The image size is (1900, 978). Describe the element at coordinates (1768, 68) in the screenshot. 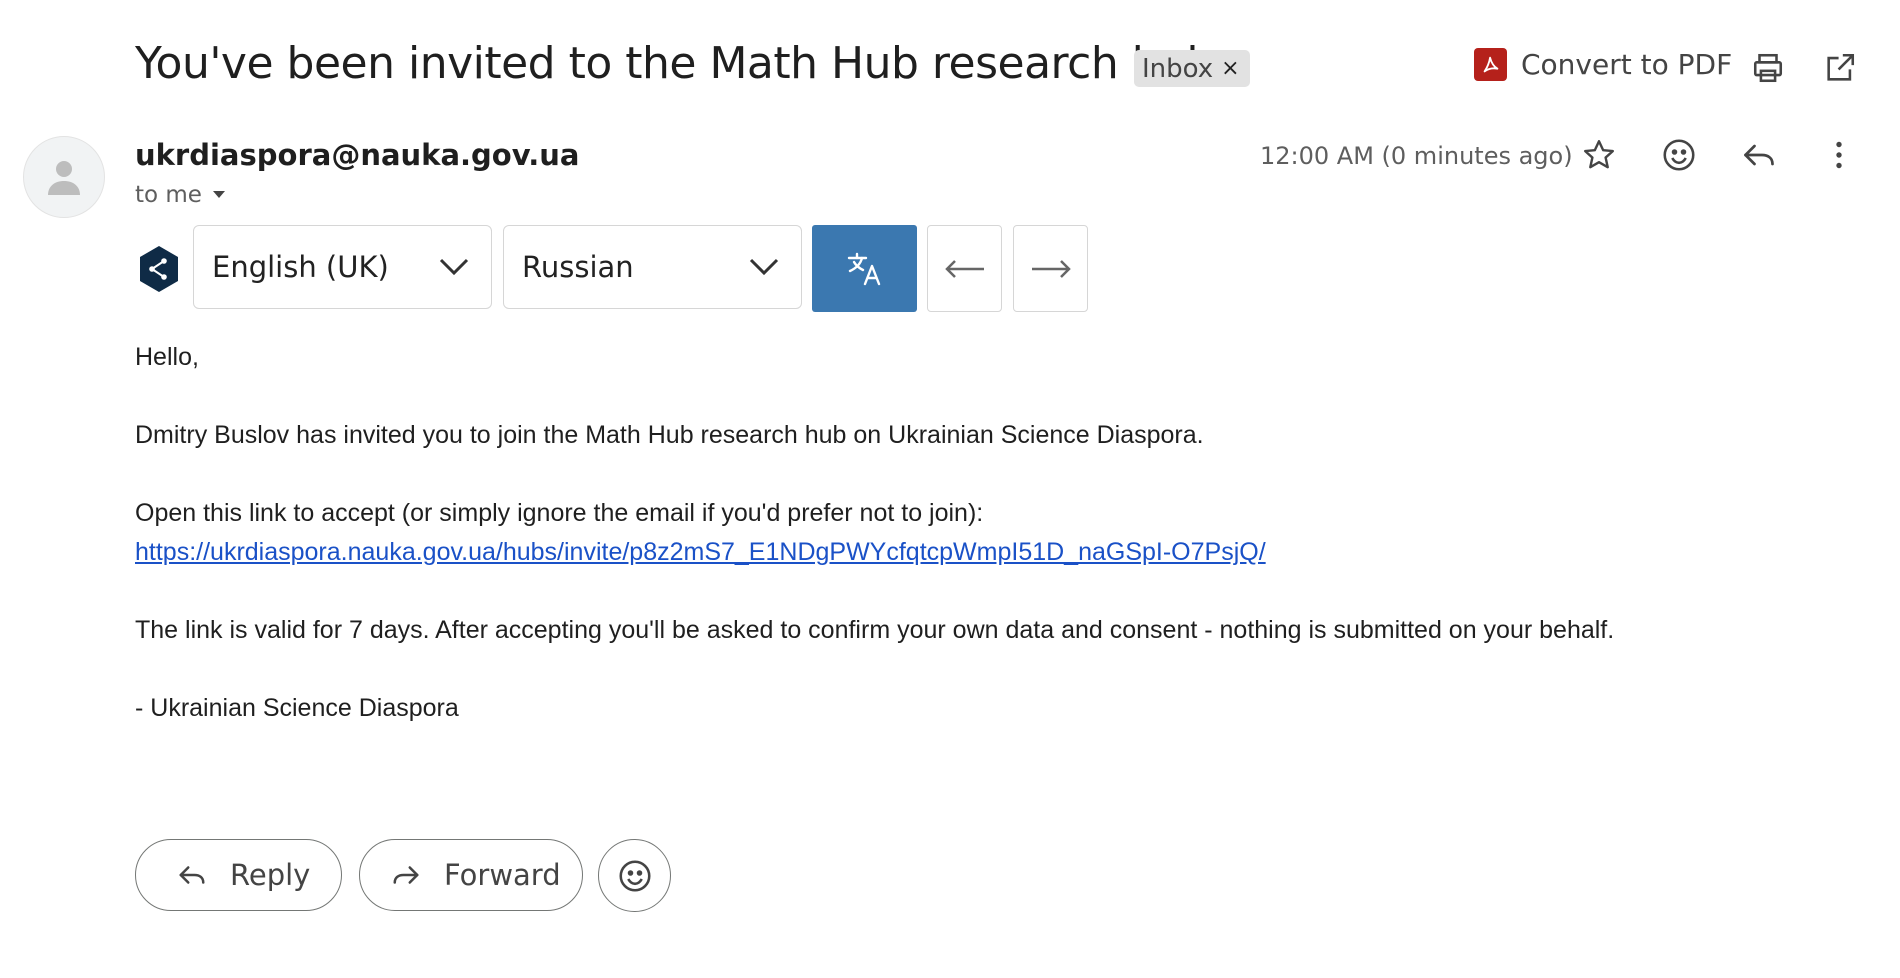

I see `print-icon` at that location.